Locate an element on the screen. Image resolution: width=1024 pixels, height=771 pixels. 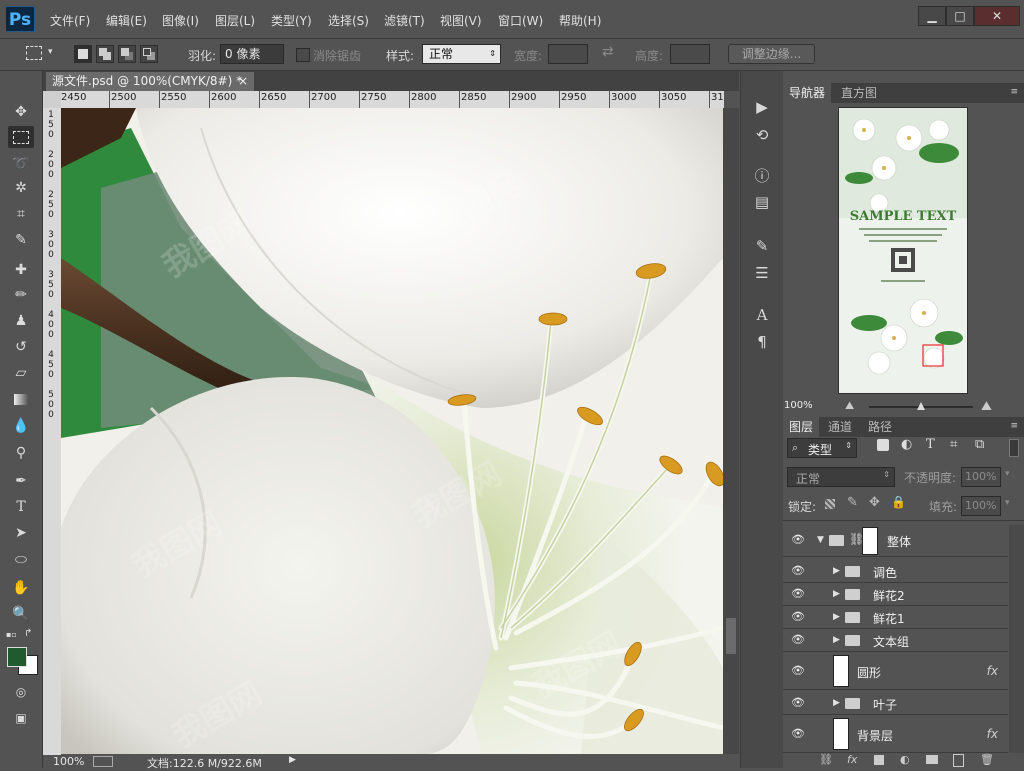
play-action-icon: ▶ is located at coordinates (762, 107).